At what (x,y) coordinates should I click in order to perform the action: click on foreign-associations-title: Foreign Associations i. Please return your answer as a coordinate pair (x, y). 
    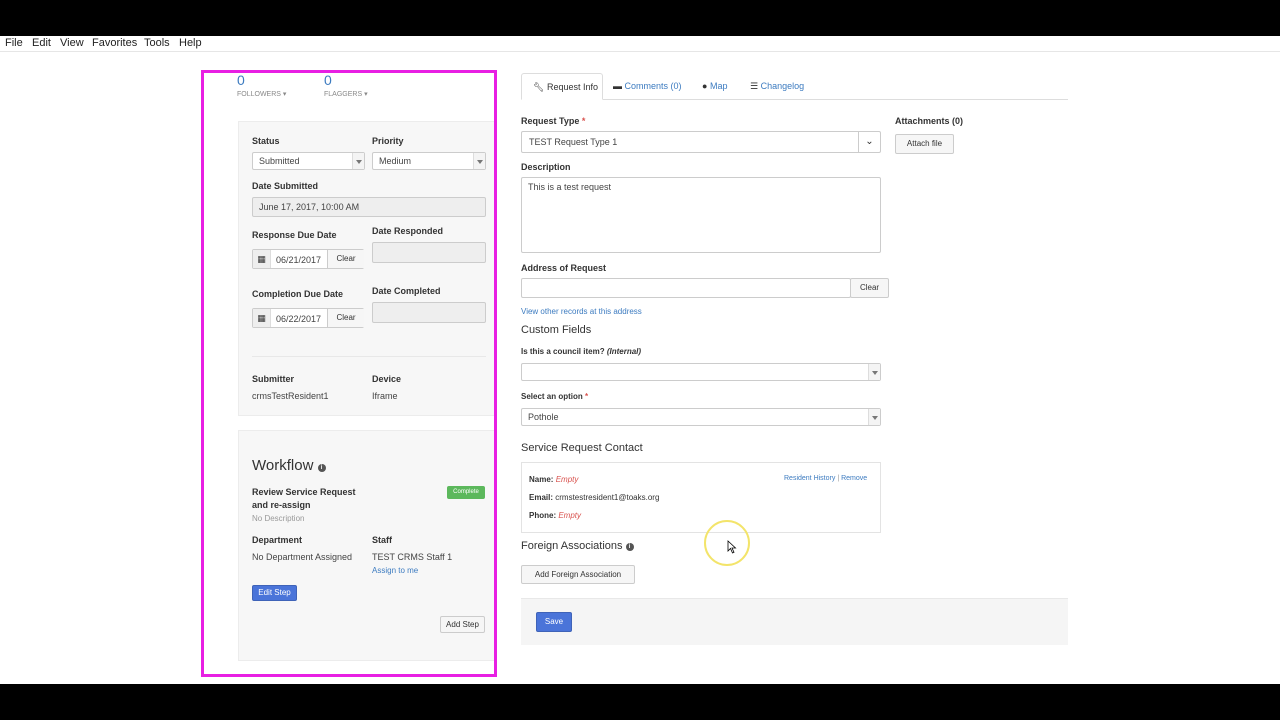
    Looking at the image, I should click on (577, 546).